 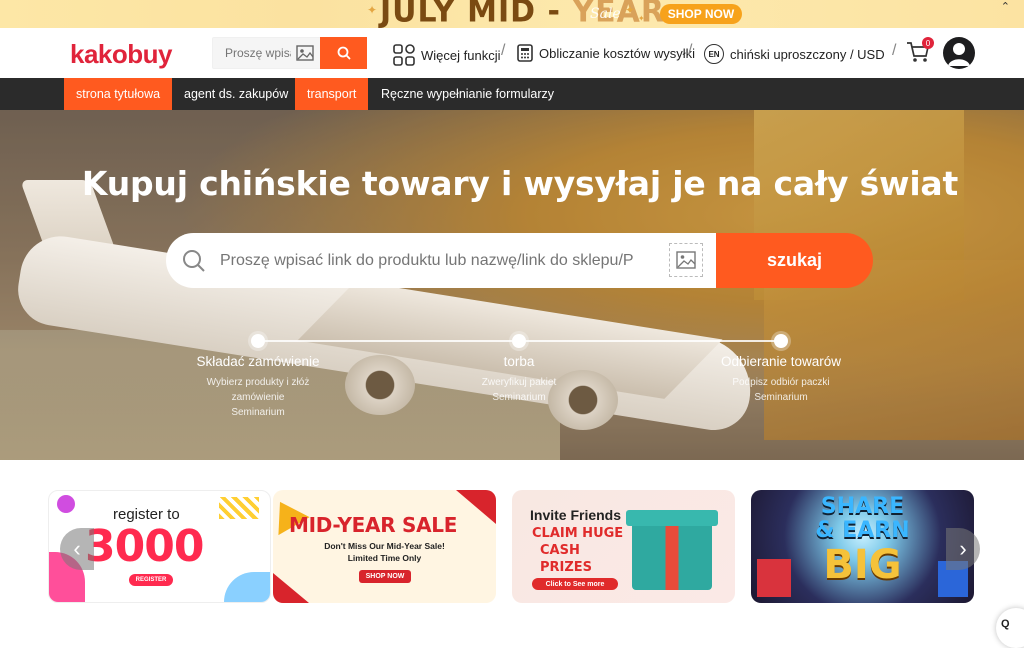 I want to click on logo: kakobuy, so click(x=121, y=54).